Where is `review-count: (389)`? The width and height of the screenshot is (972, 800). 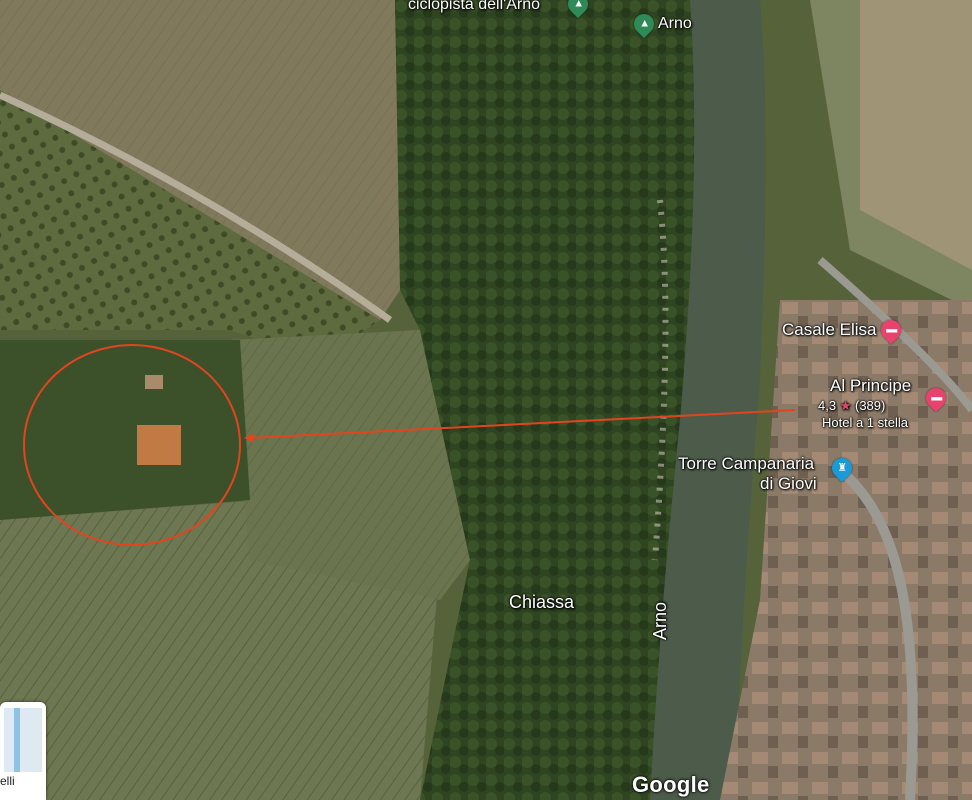 review-count: (389) is located at coordinates (870, 405).